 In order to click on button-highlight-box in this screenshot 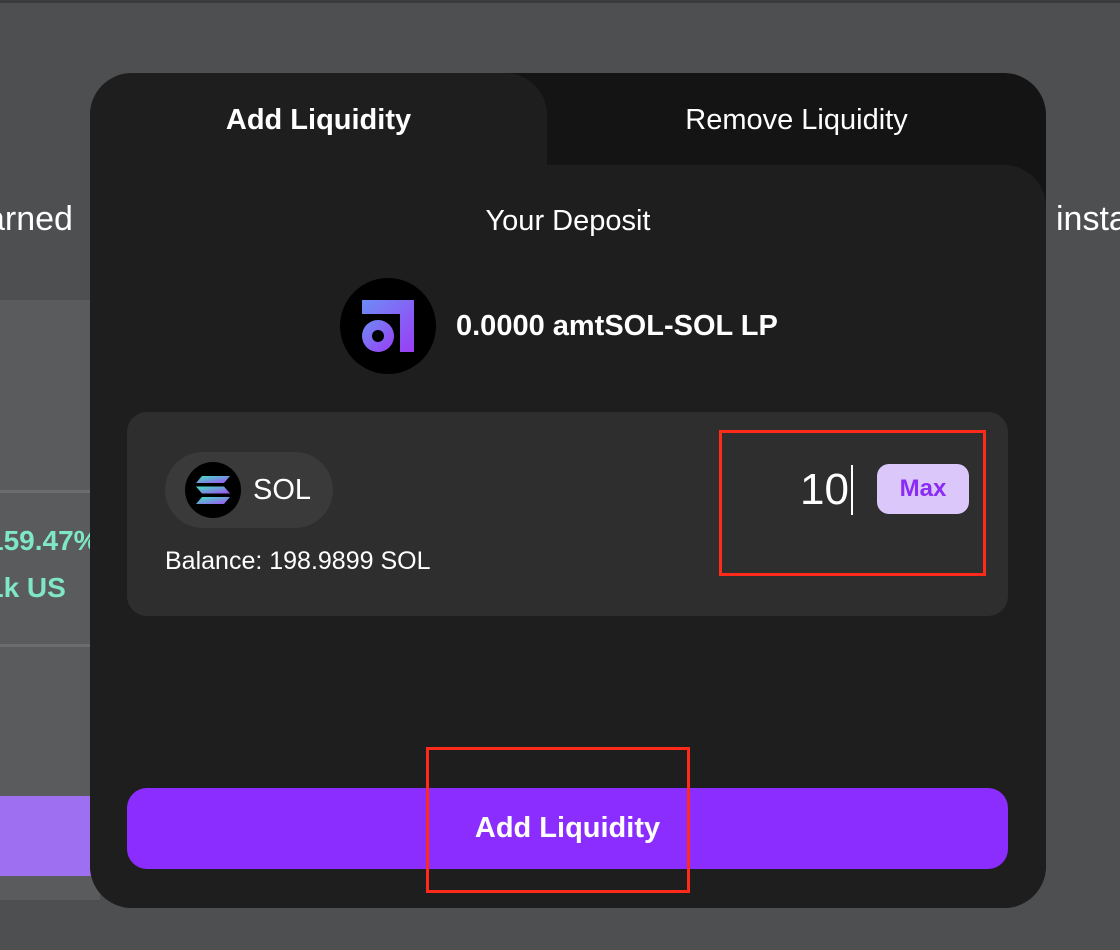, I will do `click(558, 820)`.